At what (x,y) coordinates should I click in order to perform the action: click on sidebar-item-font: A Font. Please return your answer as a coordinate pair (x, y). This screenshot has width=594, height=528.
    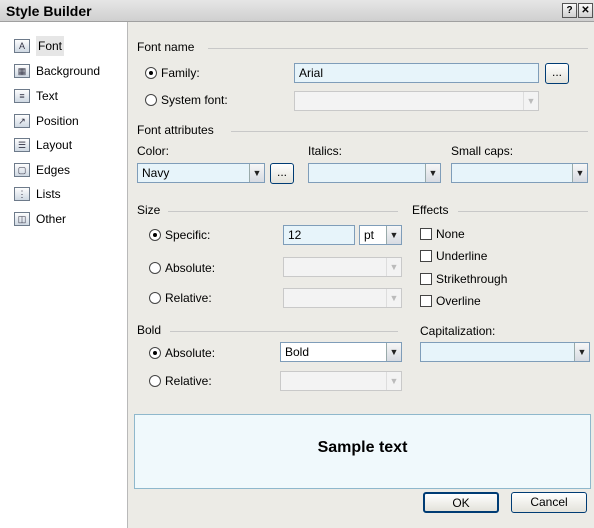
    Looking at the image, I should click on (63, 46).